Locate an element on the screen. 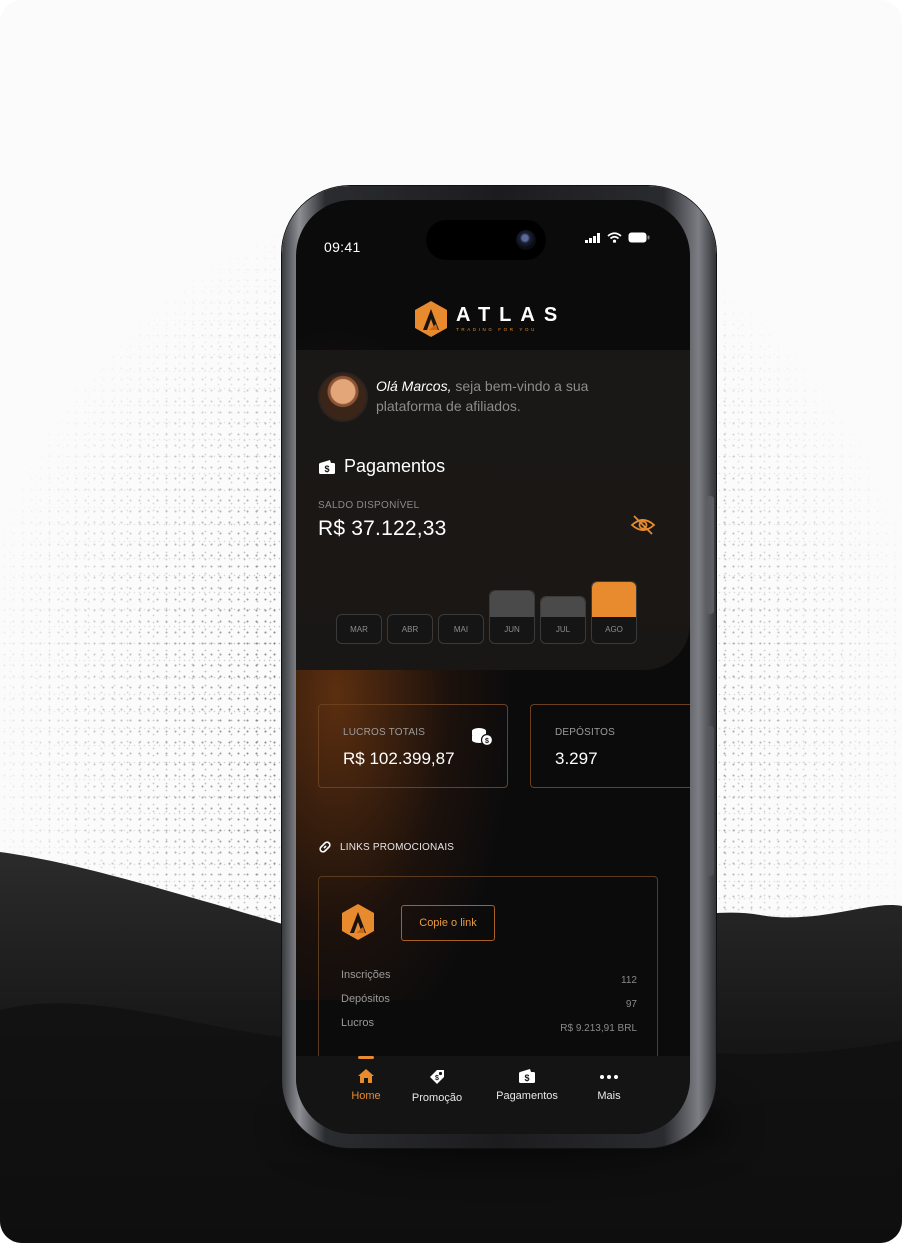 This screenshot has width=902, height=1243. tag-icon: $ is located at coordinates (437, 1077).